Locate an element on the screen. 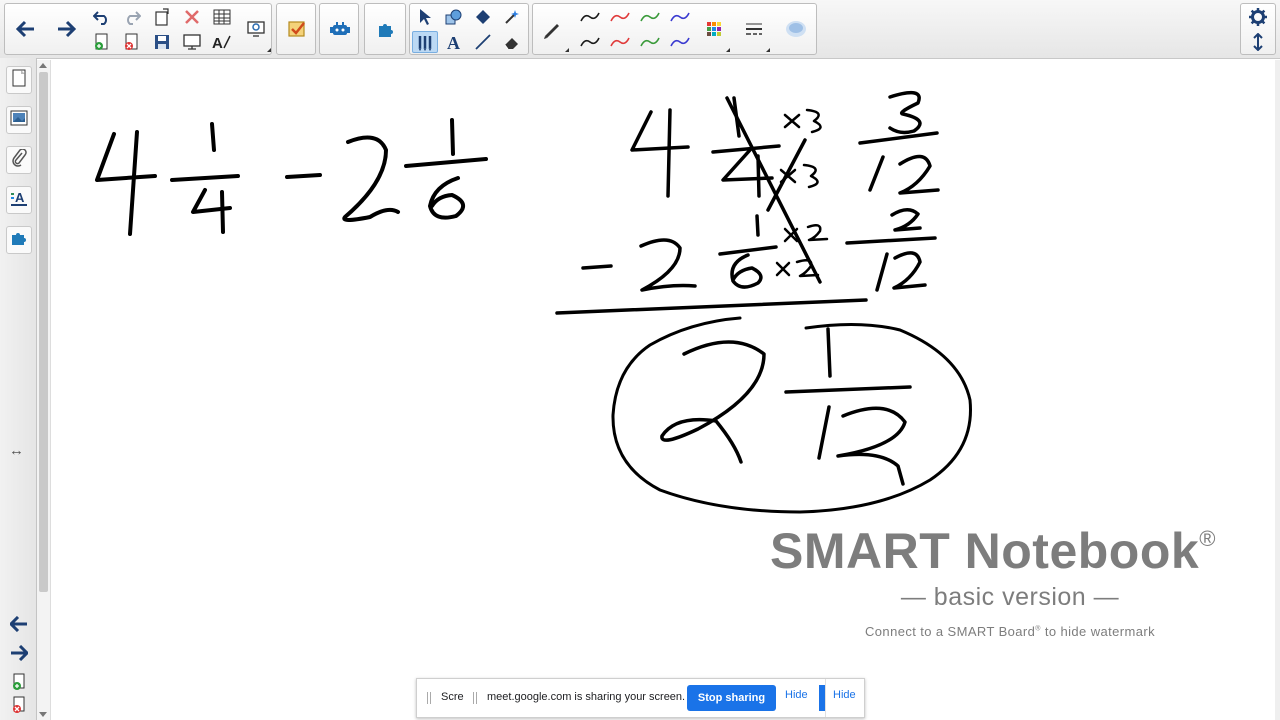 The height and width of the screenshot is (720, 1280). watermark-title-text: SMART Notebook is located at coordinates (985, 551).